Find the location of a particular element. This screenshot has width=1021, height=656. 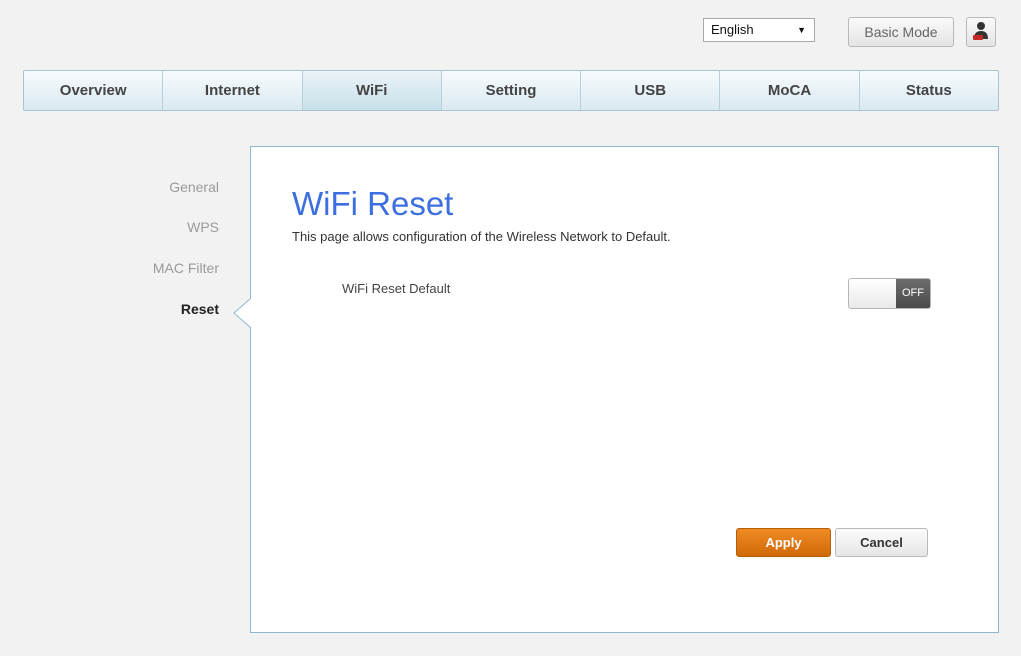

sidebar-item-wps: WPS is located at coordinates (203, 227).